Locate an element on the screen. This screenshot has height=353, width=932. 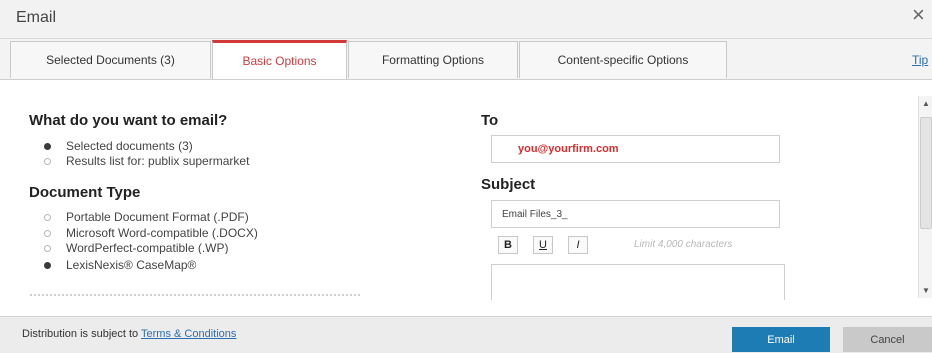
content-fade-divider is located at coordinates (195, 296).